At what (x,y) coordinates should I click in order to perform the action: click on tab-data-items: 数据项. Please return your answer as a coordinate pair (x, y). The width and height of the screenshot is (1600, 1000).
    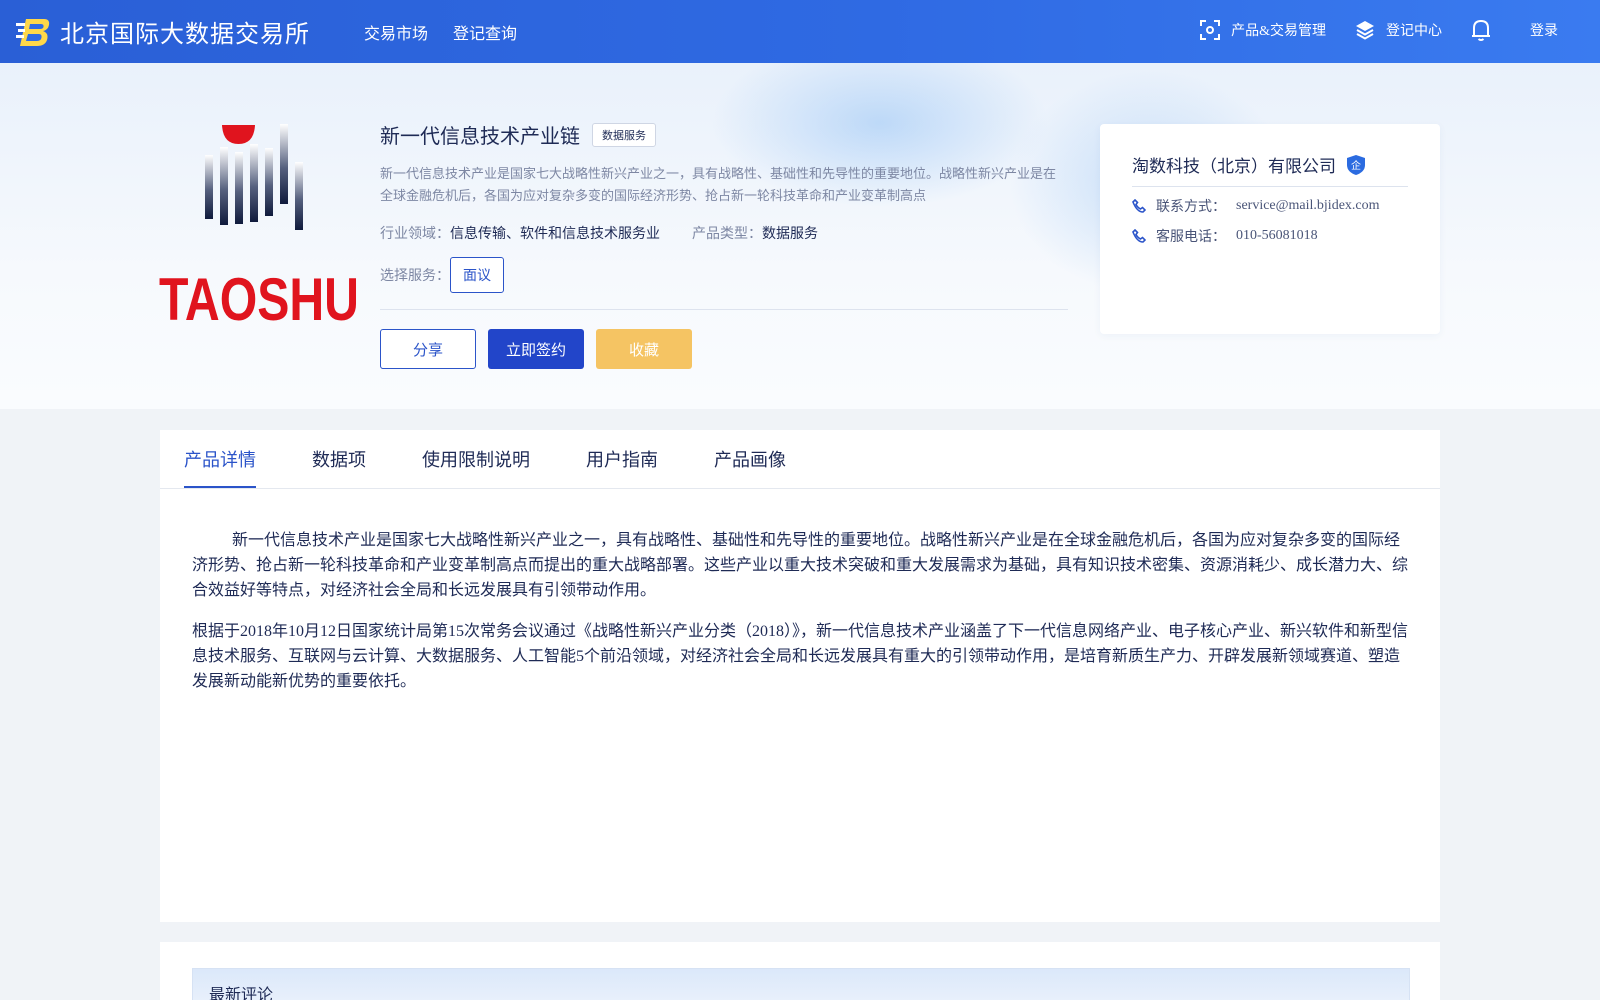
    Looking at the image, I should click on (339, 459).